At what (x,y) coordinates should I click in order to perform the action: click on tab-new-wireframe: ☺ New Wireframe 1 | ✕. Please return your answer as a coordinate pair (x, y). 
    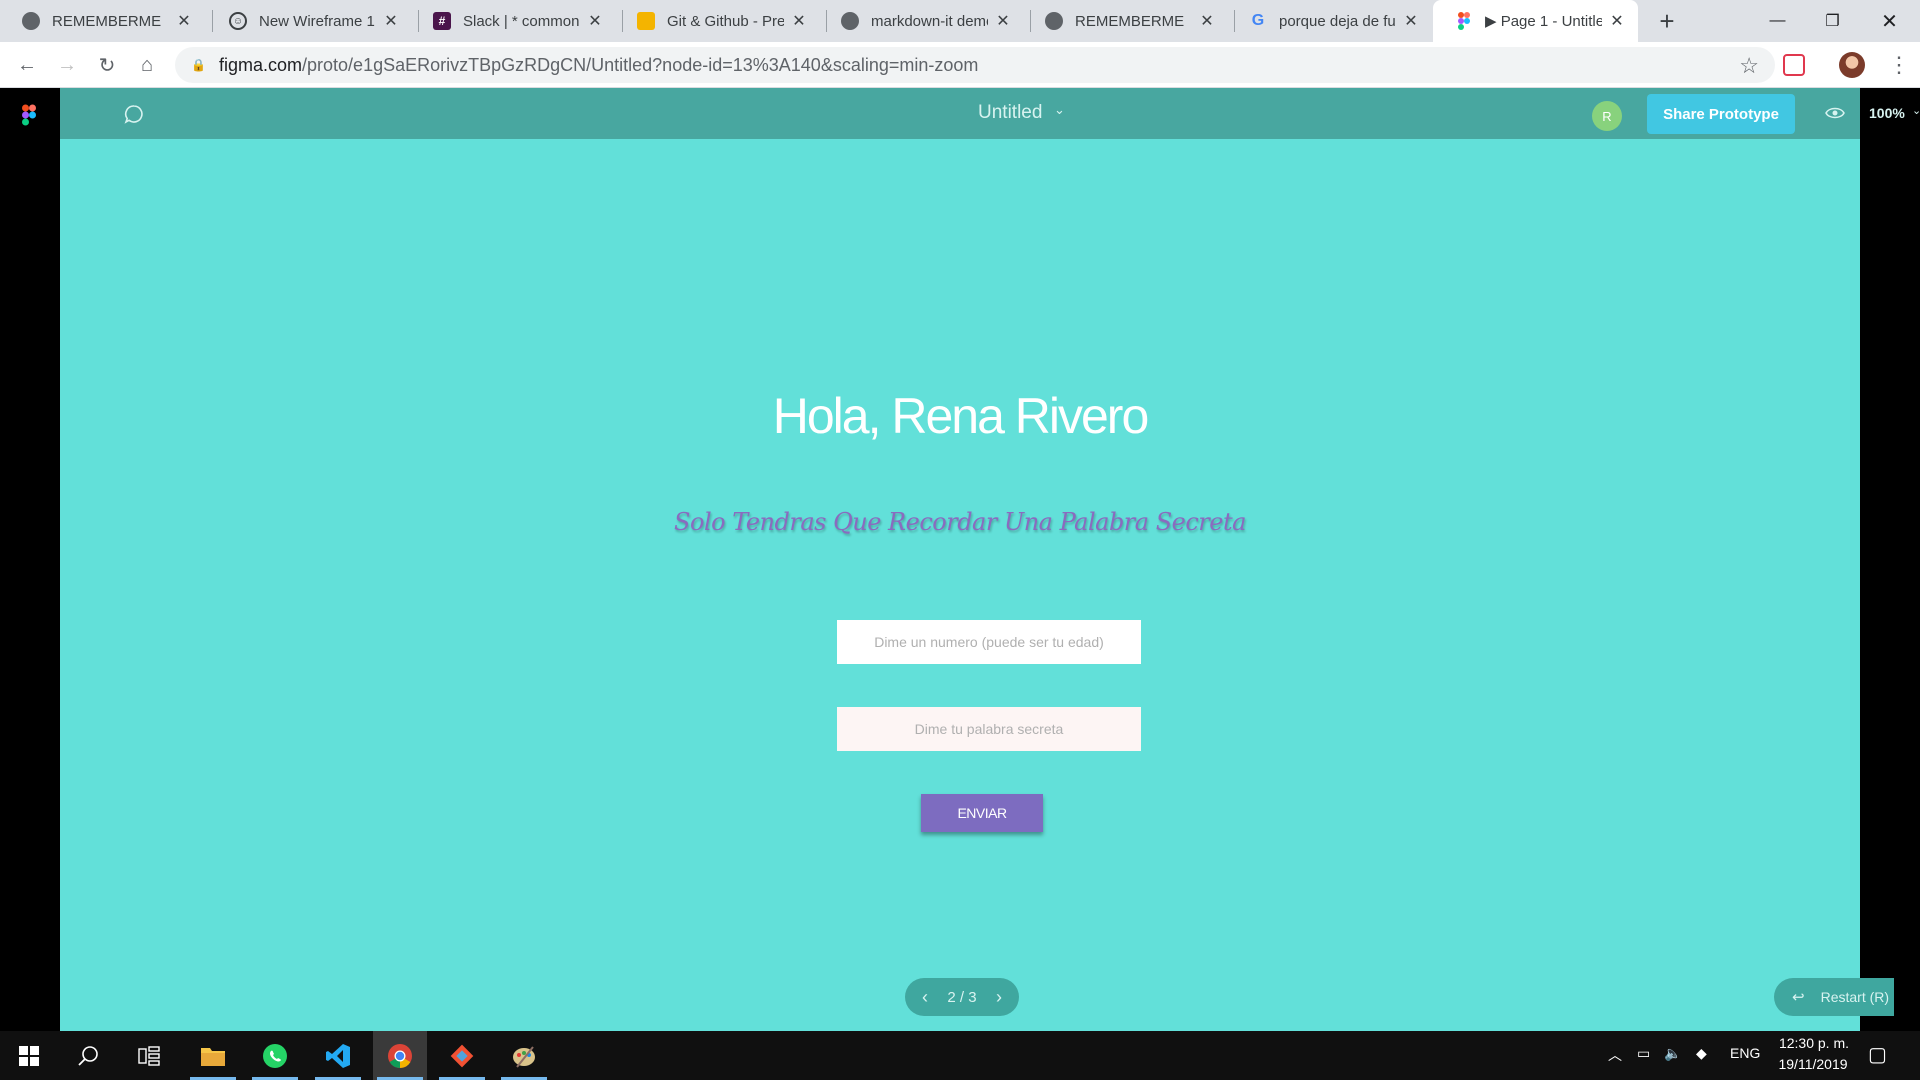
    Looking at the image, I should click on (309, 21).